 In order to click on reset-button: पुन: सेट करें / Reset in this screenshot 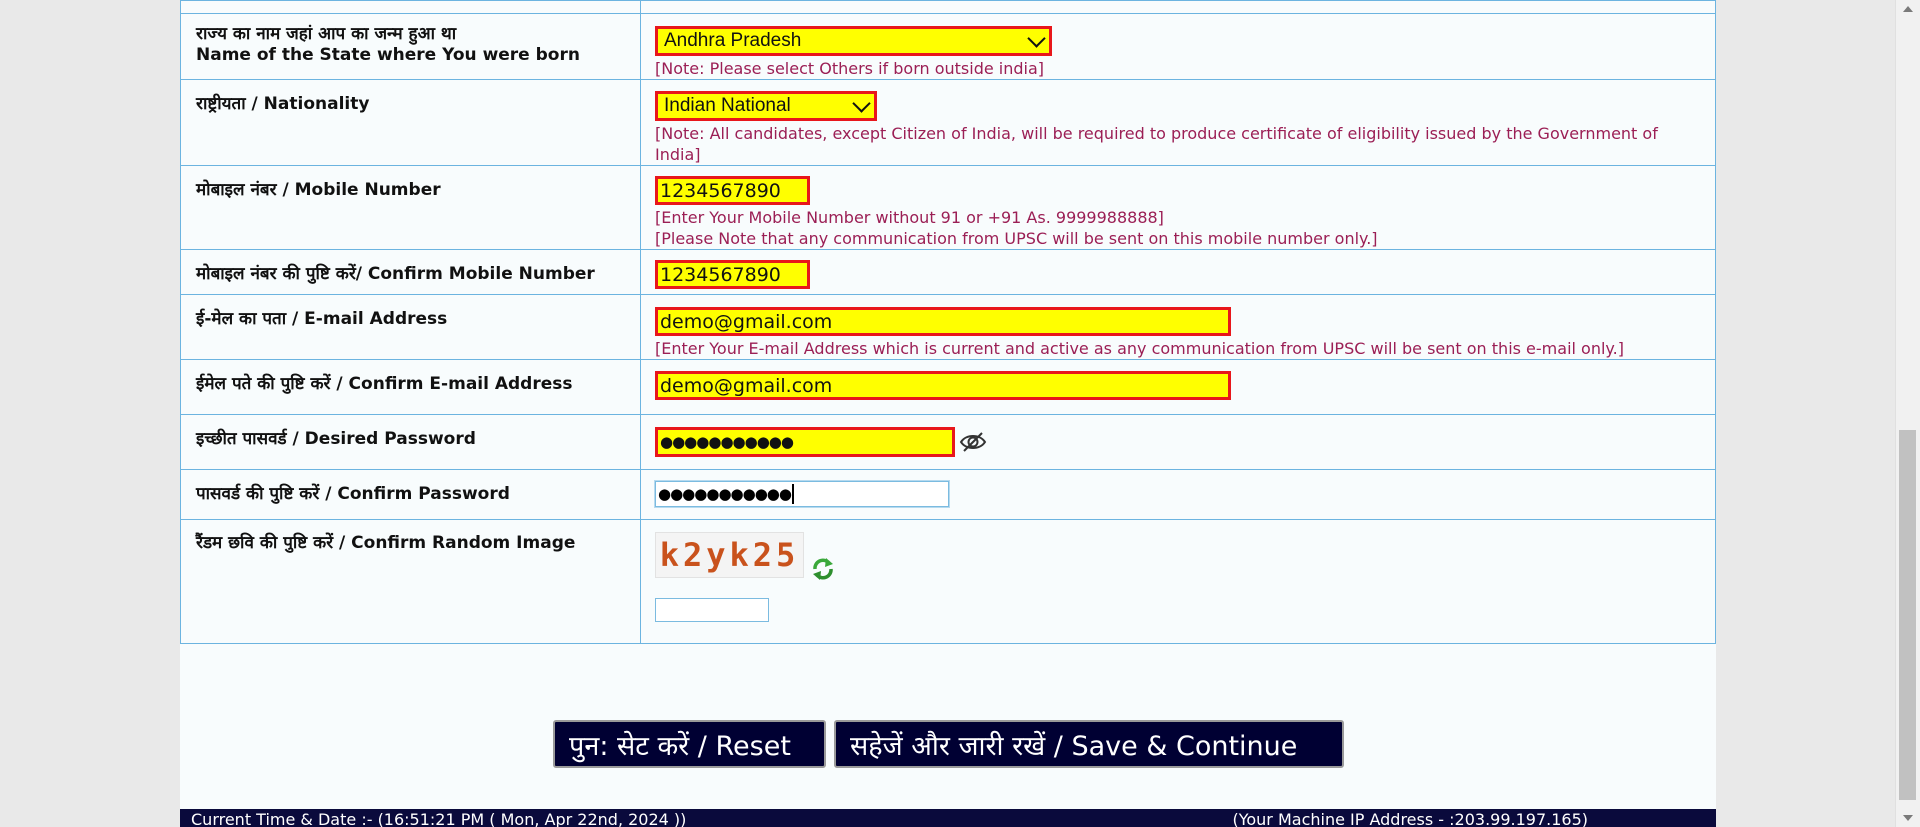, I will do `click(689, 744)`.